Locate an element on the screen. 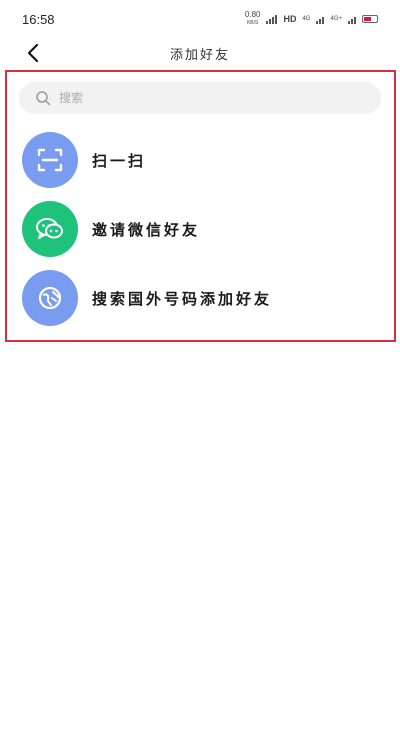 The height and width of the screenshot is (750, 400). scan-option: 扫一扫 is located at coordinates (197, 160).